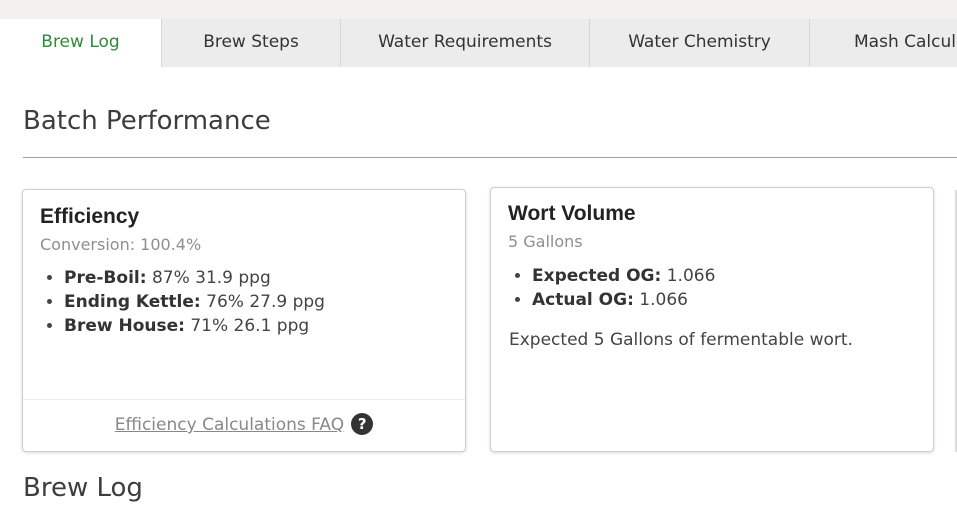 This screenshot has width=957, height=526. Describe the element at coordinates (250, 326) in the screenshot. I see `stat-value: 71% 26.1 ppg` at that location.